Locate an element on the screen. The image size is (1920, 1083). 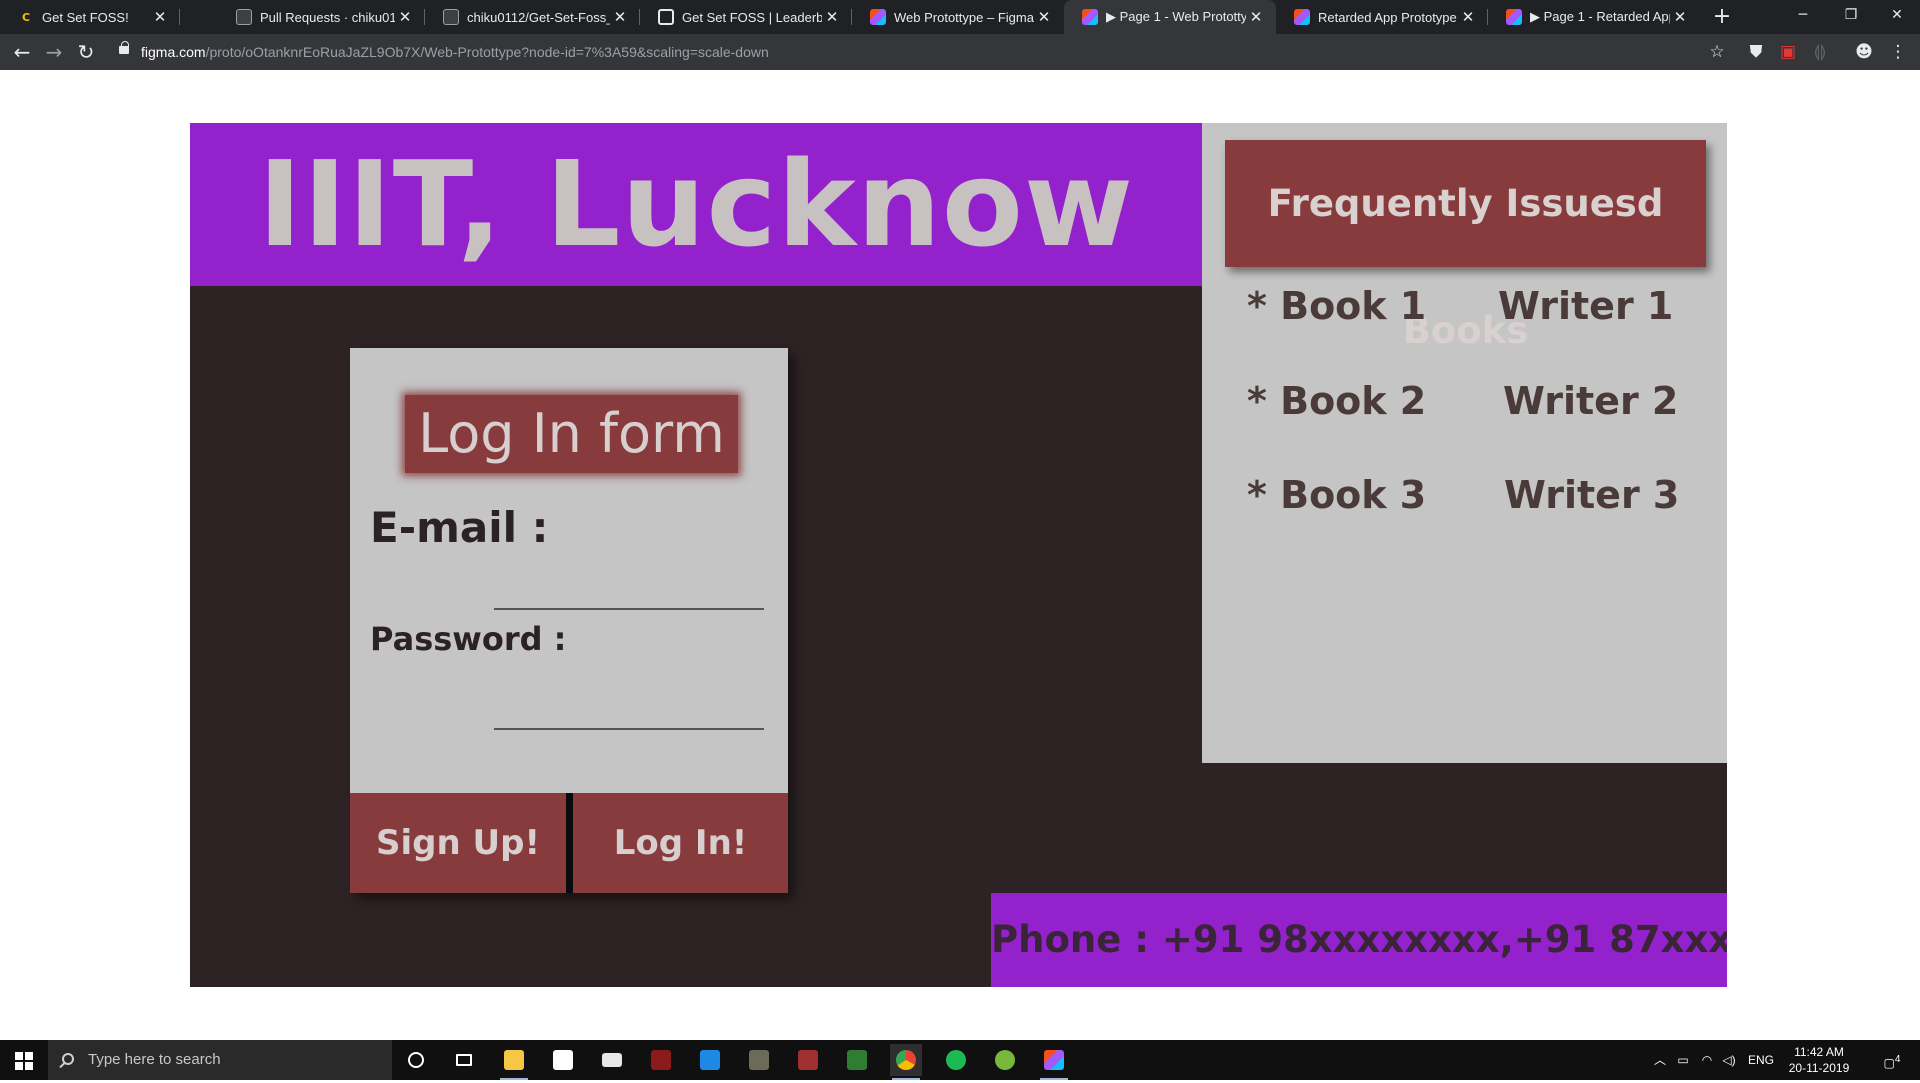
tab-figma-web-prototype: Web Protottype – Figma ✕ is located at coordinates (958, 17).